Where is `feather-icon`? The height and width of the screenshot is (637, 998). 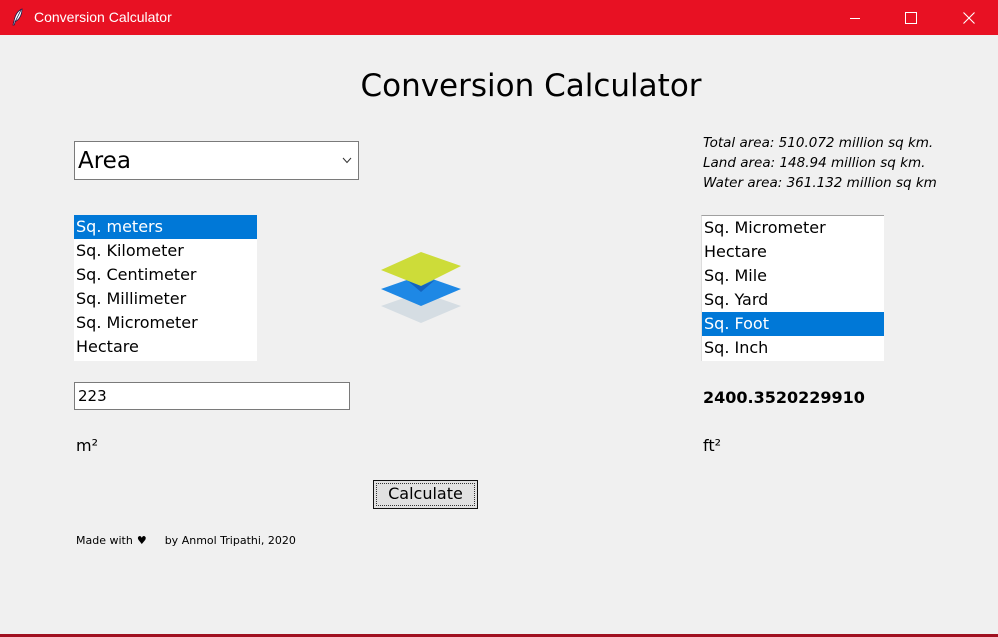
feather-icon is located at coordinates (17, 17).